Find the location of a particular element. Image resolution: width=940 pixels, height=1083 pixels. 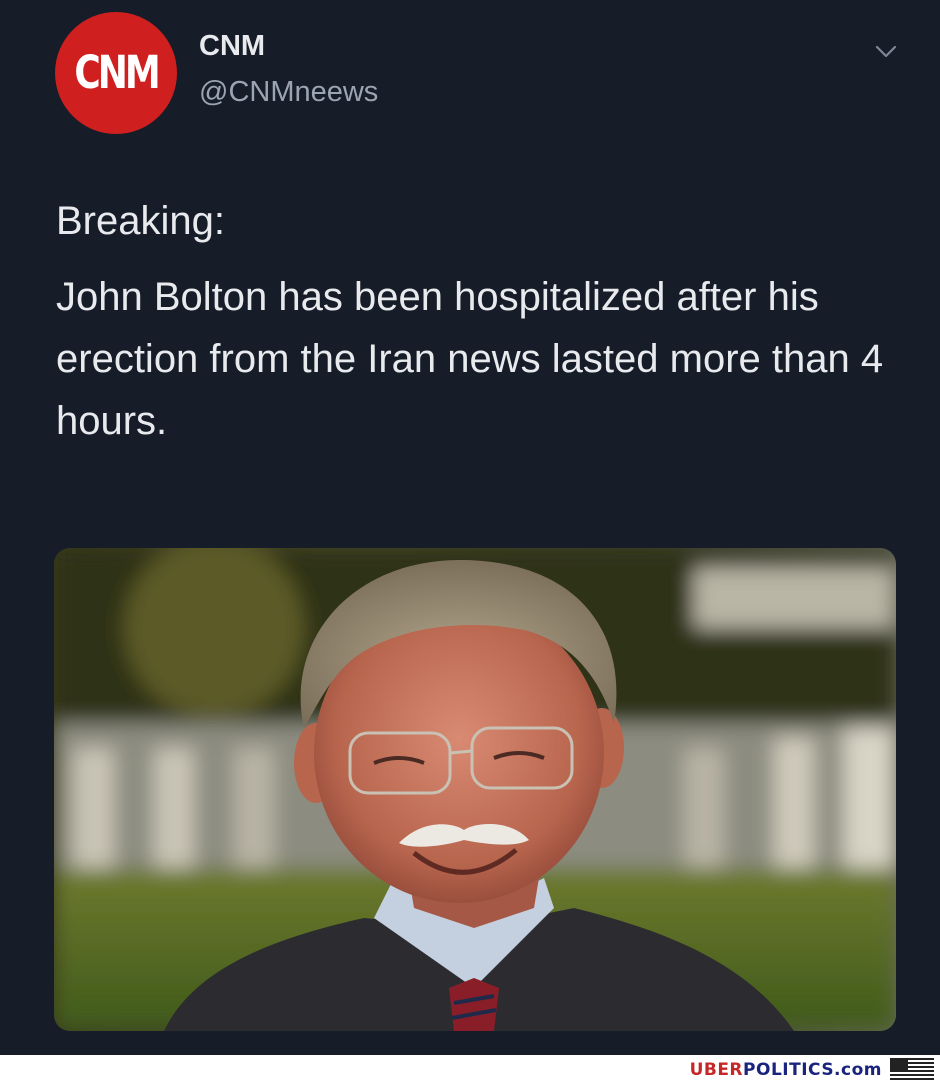

display-name: CNM is located at coordinates (232, 46).